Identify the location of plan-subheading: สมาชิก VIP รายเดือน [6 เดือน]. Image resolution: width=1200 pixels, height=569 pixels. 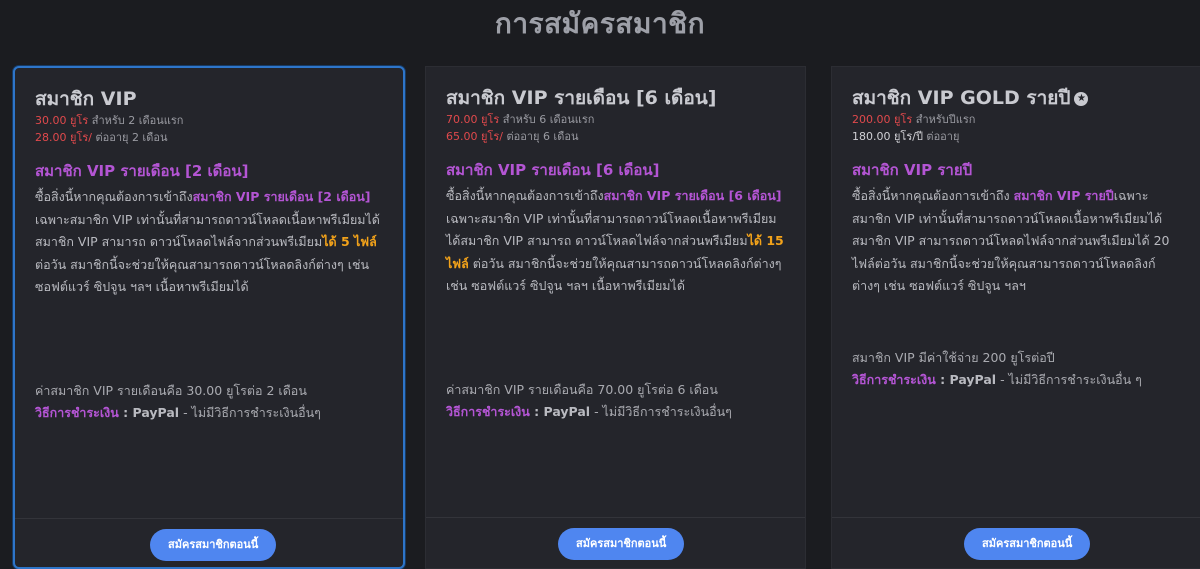
(553, 170).